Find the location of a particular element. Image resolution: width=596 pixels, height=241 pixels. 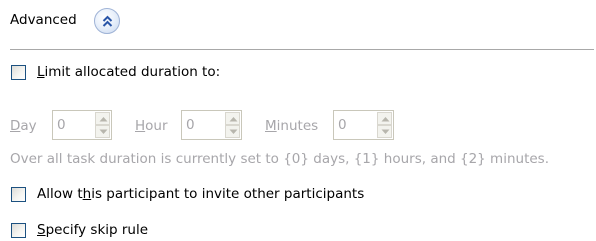

allow-invite-checkbox is located at coordinates (18, 194).